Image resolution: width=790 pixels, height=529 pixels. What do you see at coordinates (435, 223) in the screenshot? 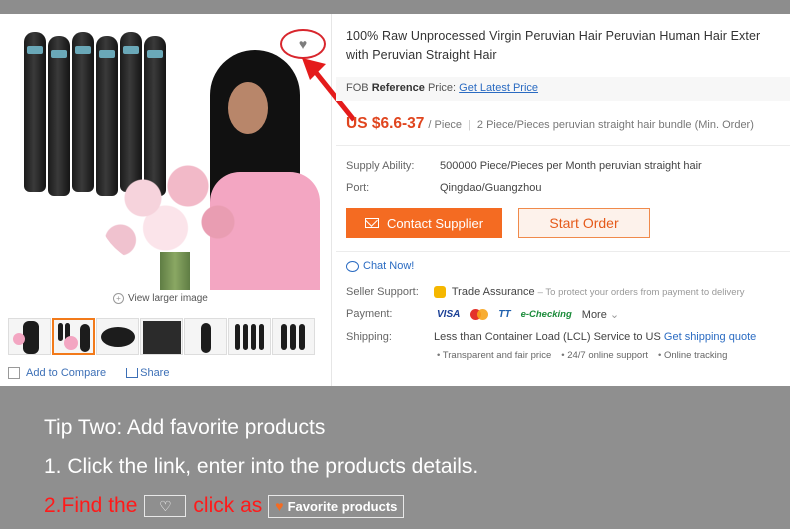
I see `contact-supplier-label: Contact Supplier` at bounding box center [435, 223].